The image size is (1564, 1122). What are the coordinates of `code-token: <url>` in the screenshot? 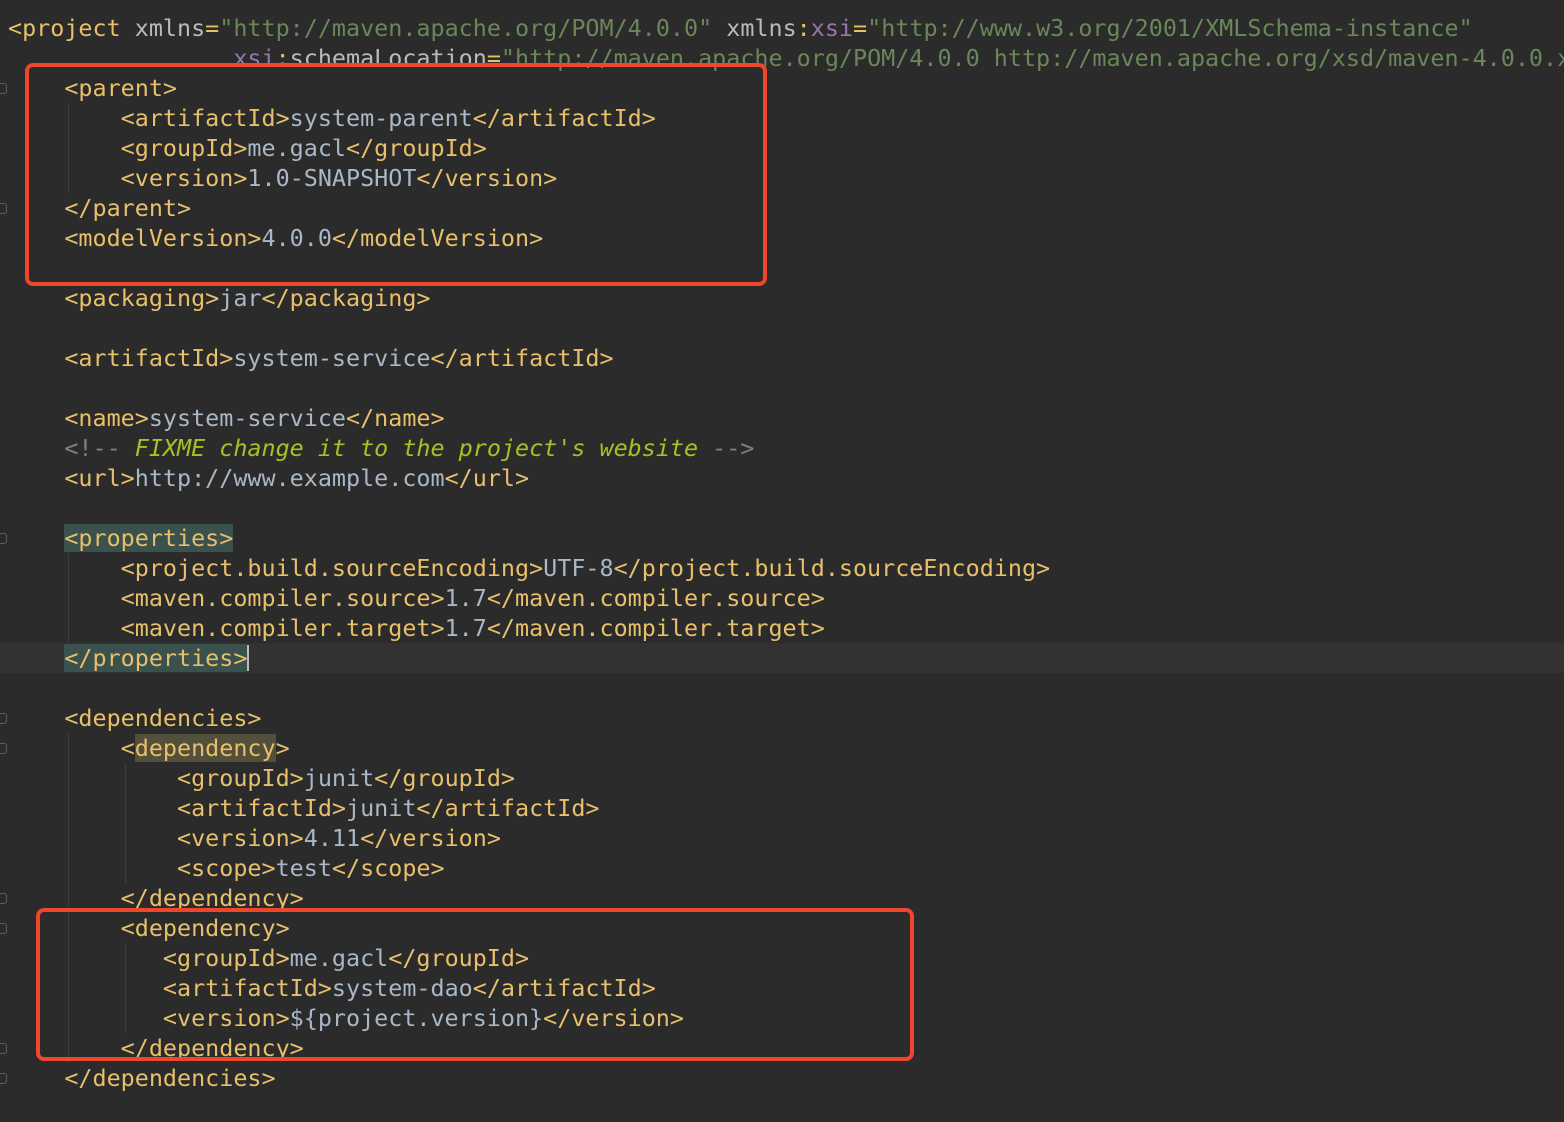 It's located at (99, 478).